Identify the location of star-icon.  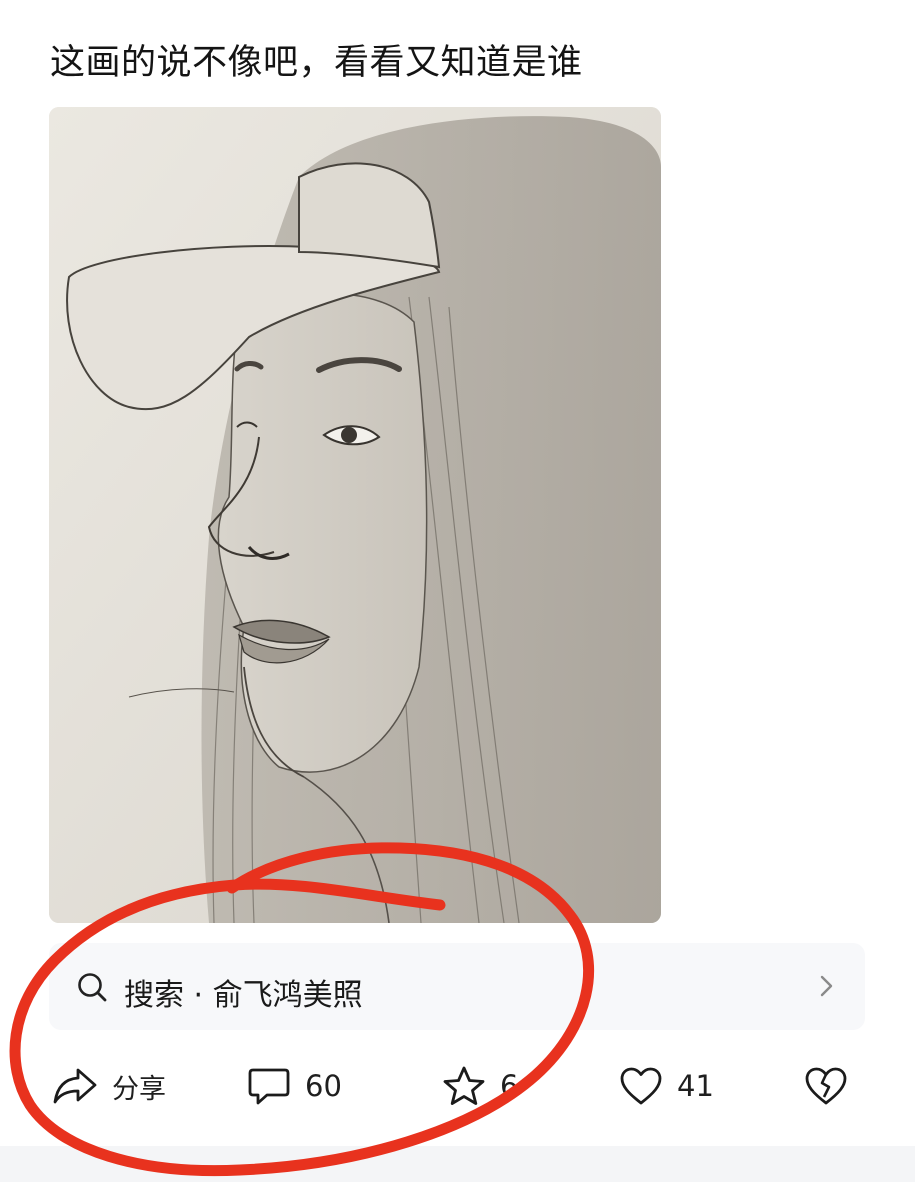
(464, 1086).